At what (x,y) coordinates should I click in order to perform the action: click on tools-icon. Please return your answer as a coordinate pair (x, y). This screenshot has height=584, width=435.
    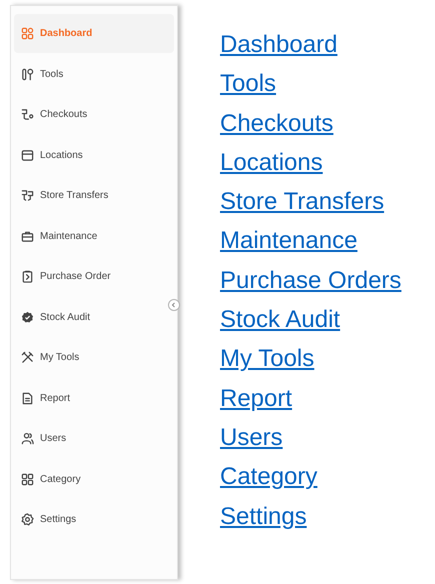
    Looking at the image, I should click on (27, 74).